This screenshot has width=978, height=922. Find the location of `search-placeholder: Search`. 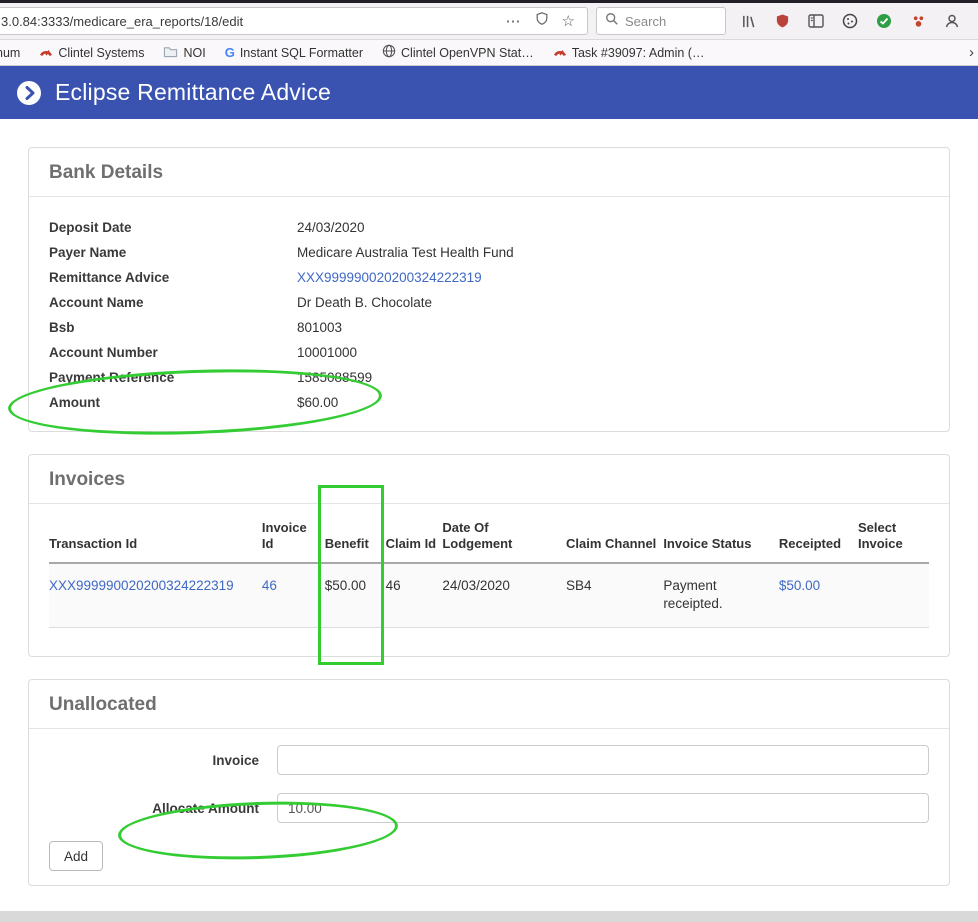

search-placeholder: Search is located at coordinates (646, 21).